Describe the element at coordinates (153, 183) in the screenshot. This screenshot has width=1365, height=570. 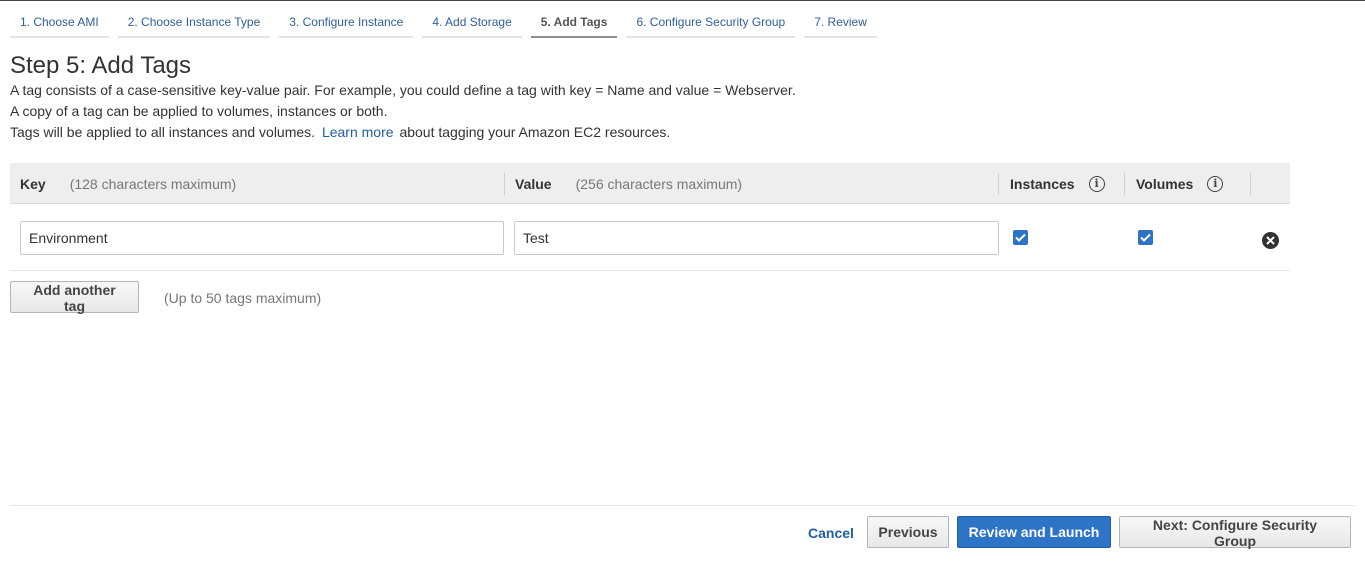
I see `key-header-hint: (128 characters maximum)` at that location.